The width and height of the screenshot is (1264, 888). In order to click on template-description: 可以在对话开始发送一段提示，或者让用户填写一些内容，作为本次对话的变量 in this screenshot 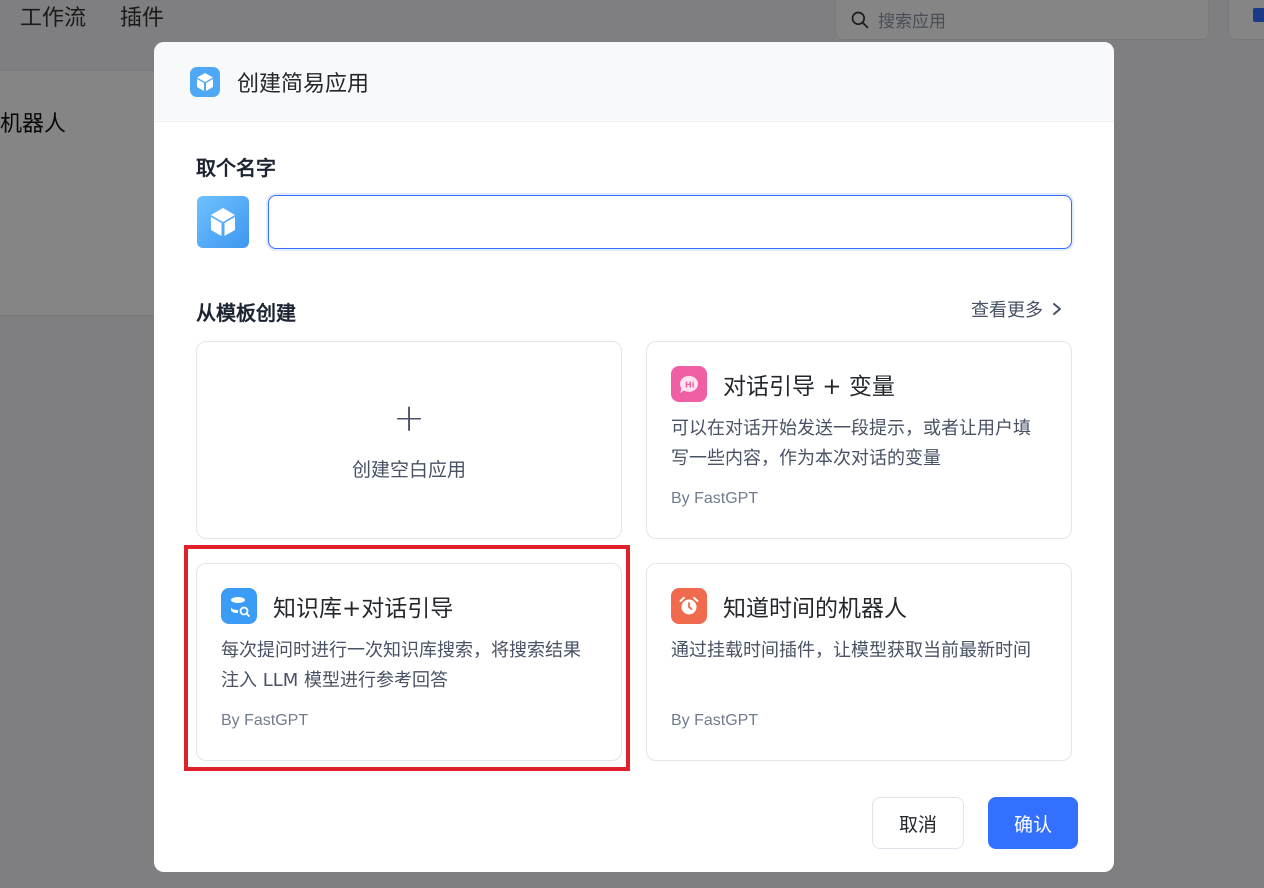, I will do `click(851, 443)`.